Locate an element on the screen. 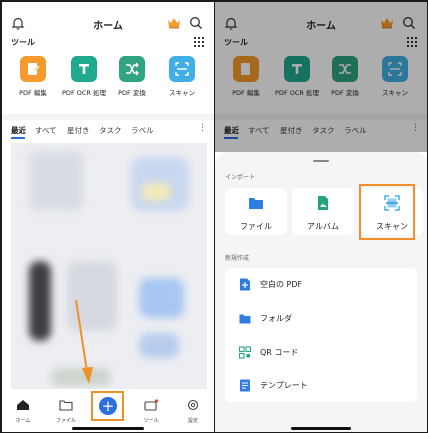 The image size is (428, 433). create-folder: フォルダ is located at coordinates (321, 318).